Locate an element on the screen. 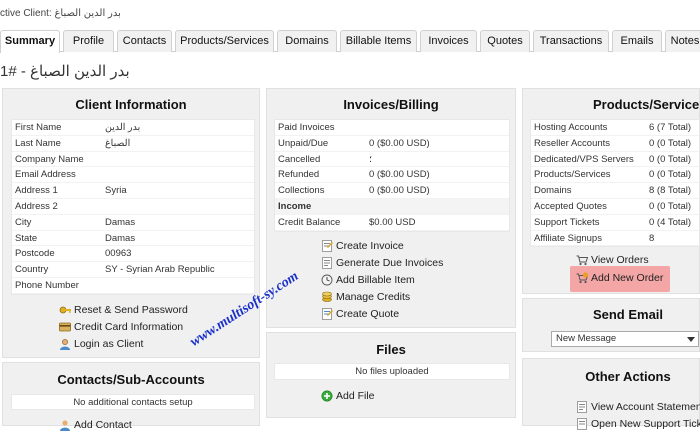 The height and width of the screenshot is (432, 700). other-actions-panel: Other Actions is located at coordinates (611, 392).